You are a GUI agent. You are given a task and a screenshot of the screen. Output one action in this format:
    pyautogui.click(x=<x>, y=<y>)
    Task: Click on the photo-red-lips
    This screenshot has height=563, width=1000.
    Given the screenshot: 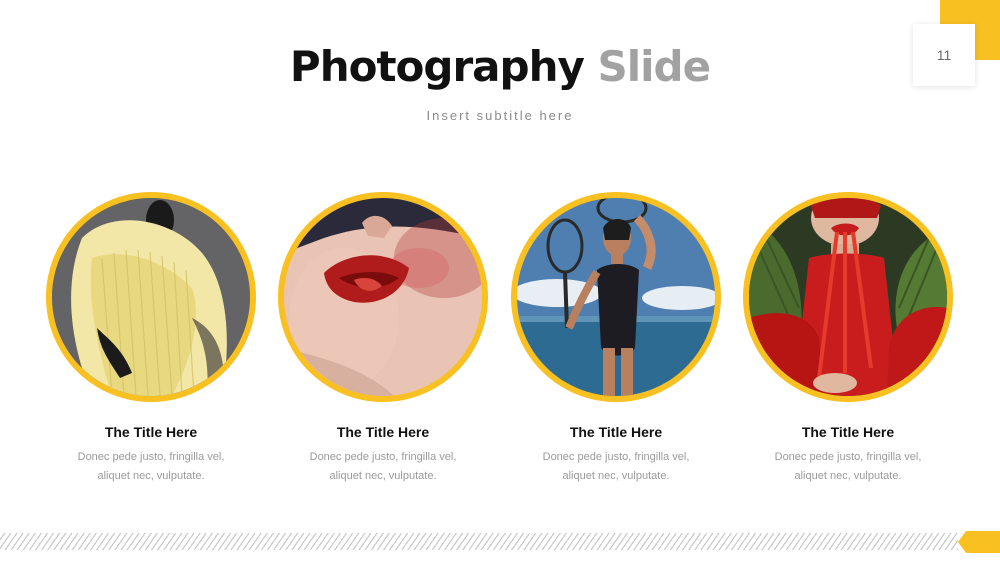 What is the action you would take?
    pyautogui.click(x=383, y=297)
    